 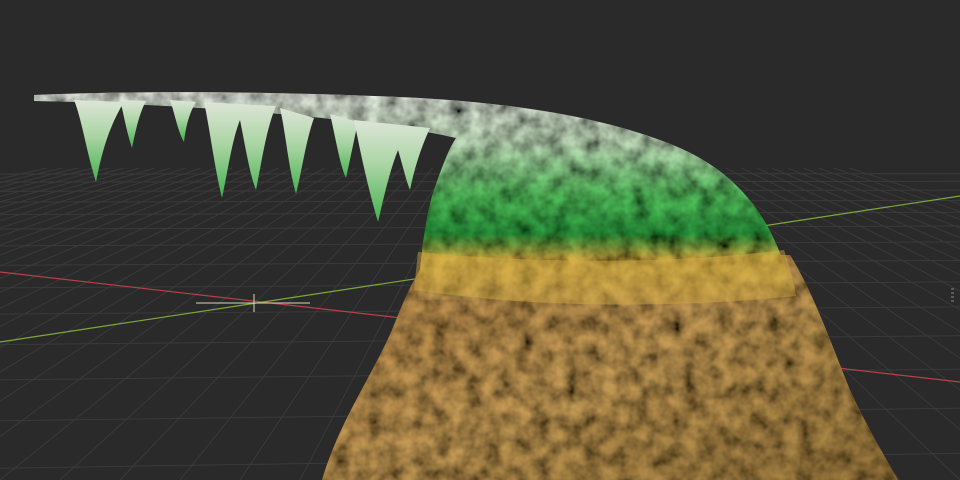 I want to click on resize-handle, so click(x=952, y=296).